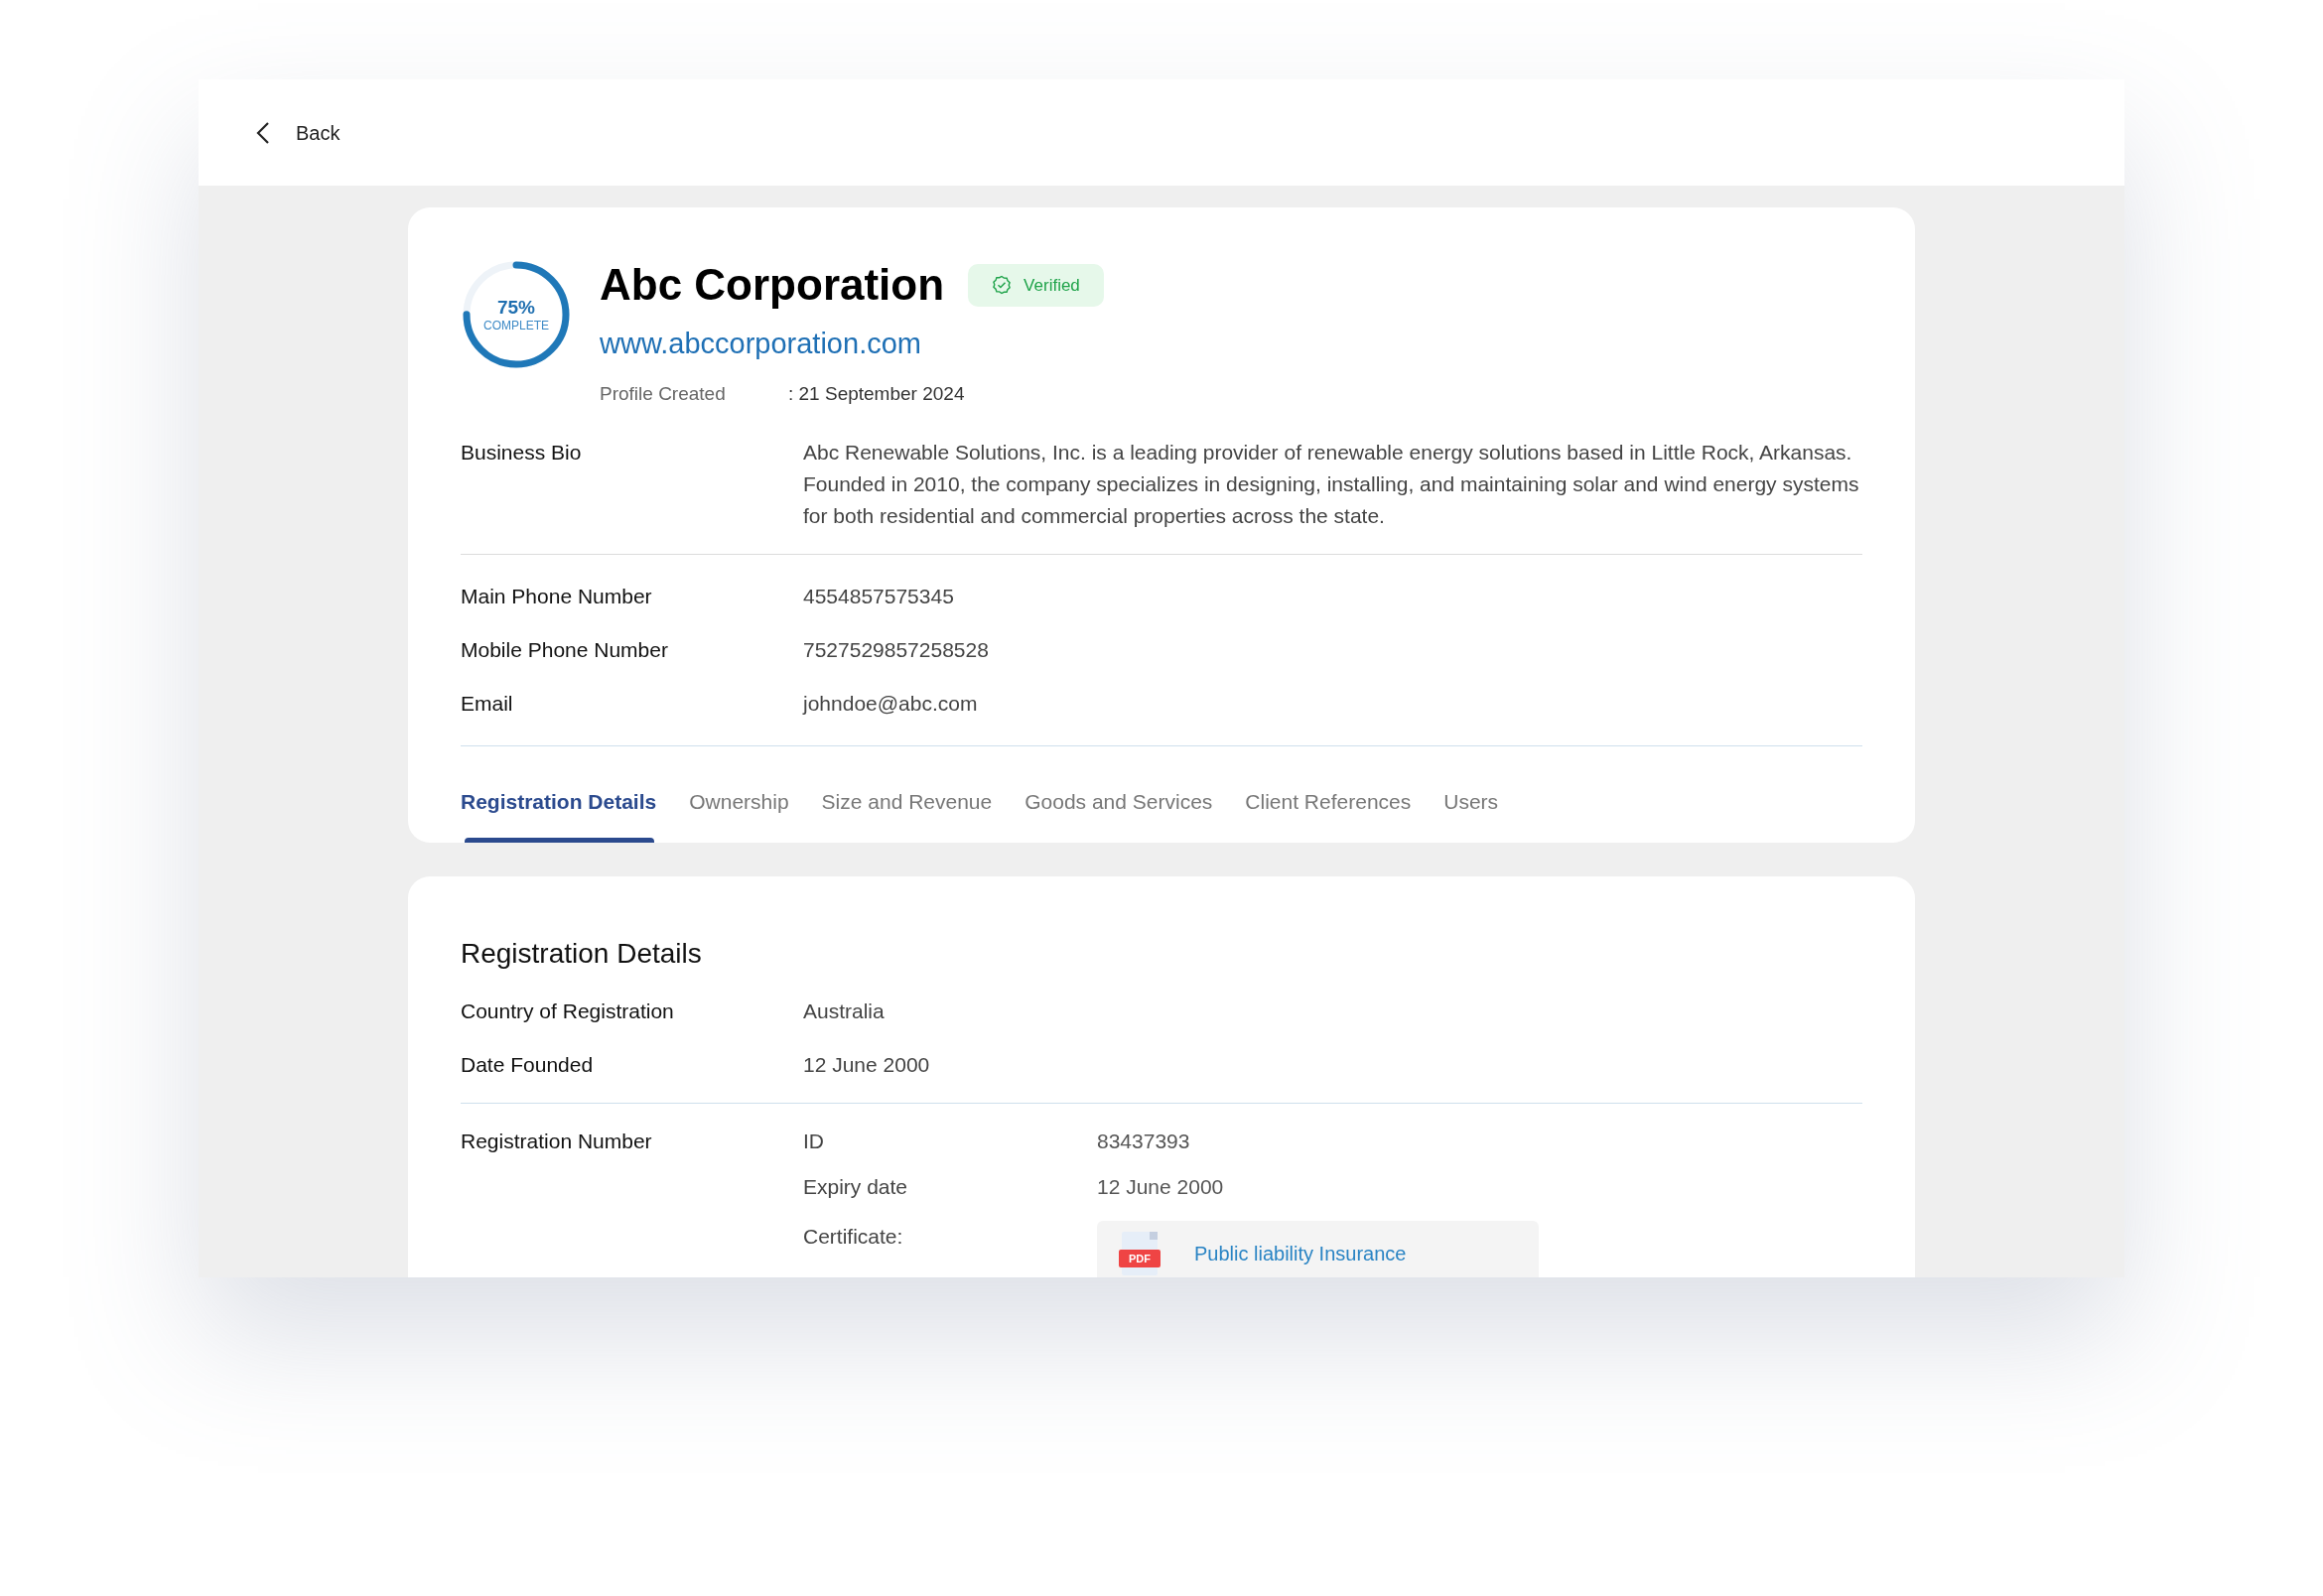 Image resolution: width=2323 pixels, height=1596 pixels. I want to click on field-value: Australia, so click(844, 1011).